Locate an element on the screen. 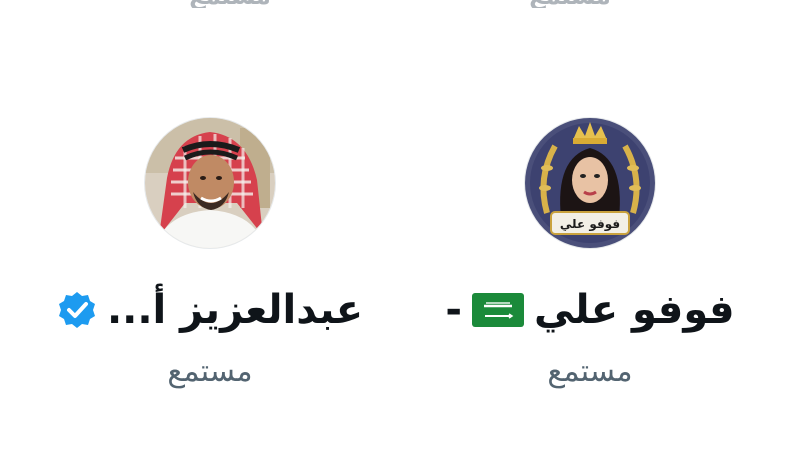 This screenshot has height=472, width=812. listener-name: فوفو علي is located at coordinates (634, 310).